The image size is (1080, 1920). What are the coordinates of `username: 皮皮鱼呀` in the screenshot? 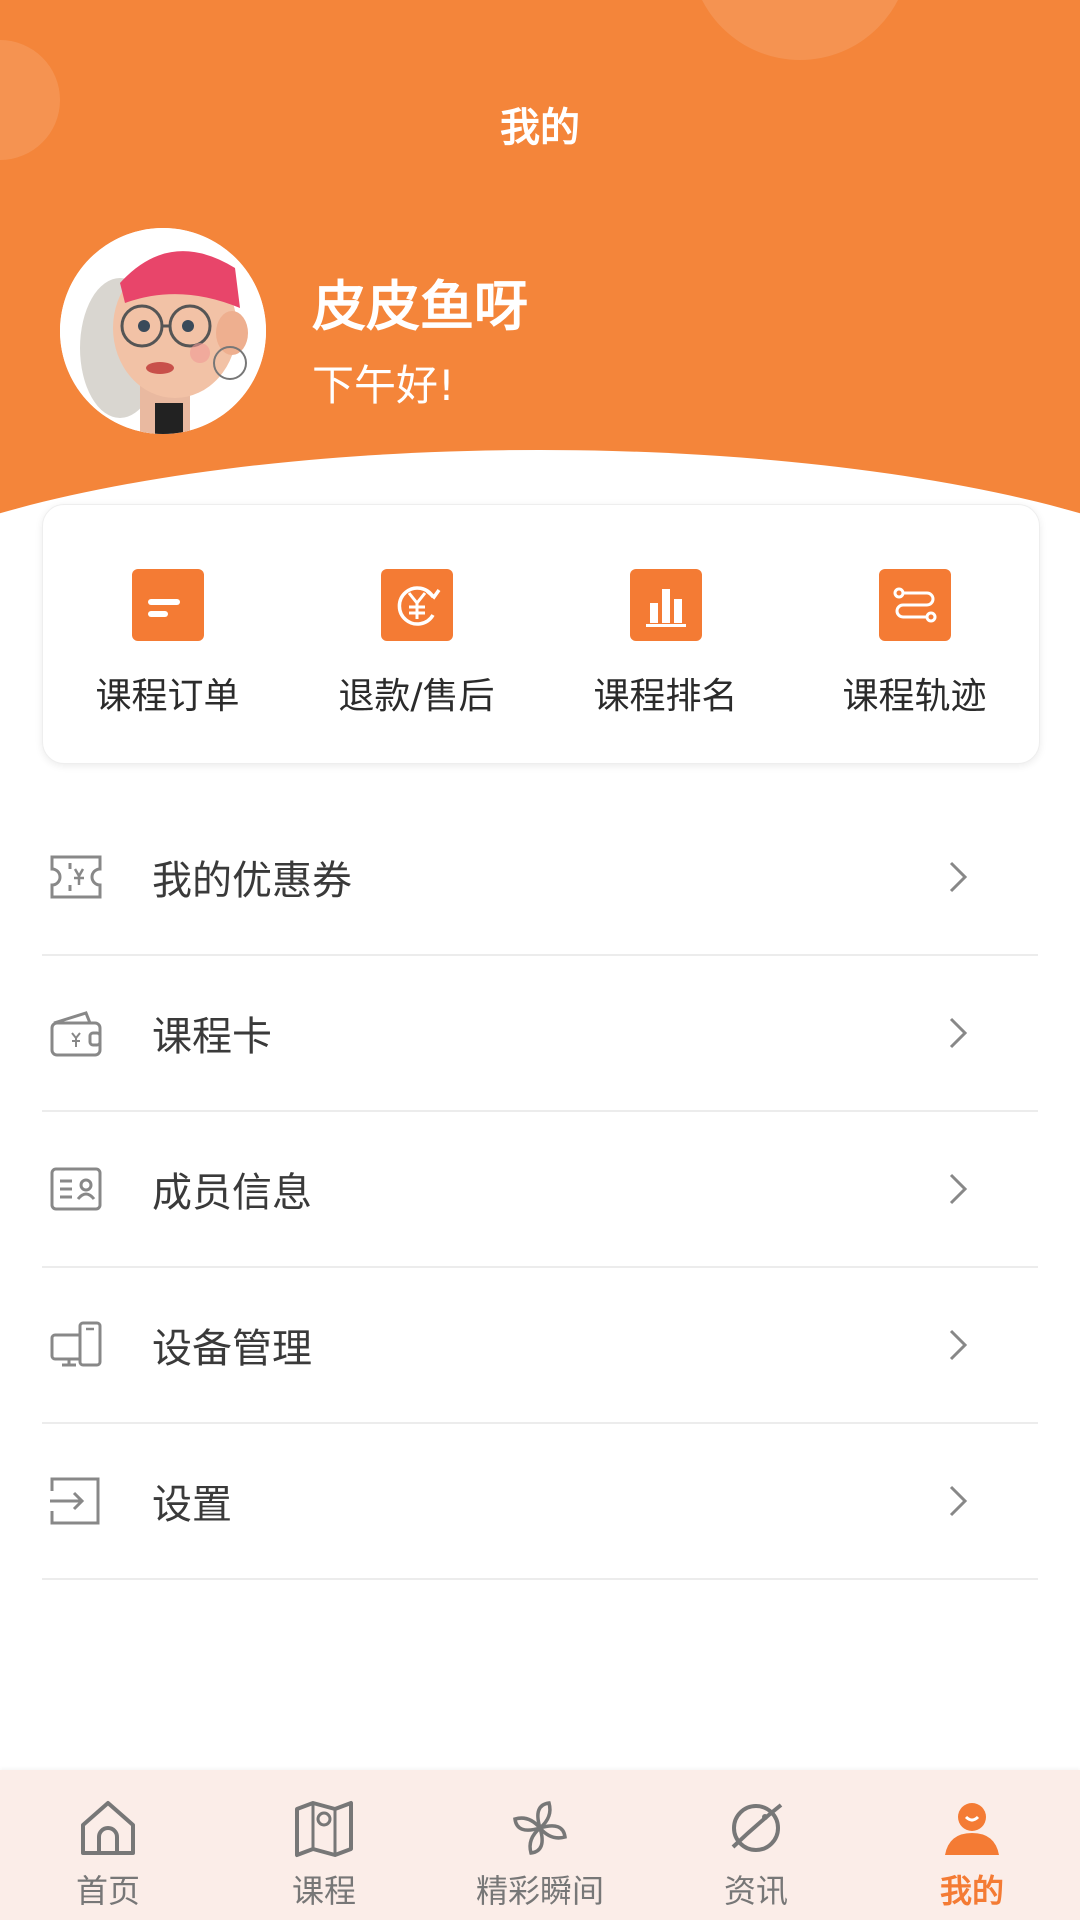 It's located at (420, 306).